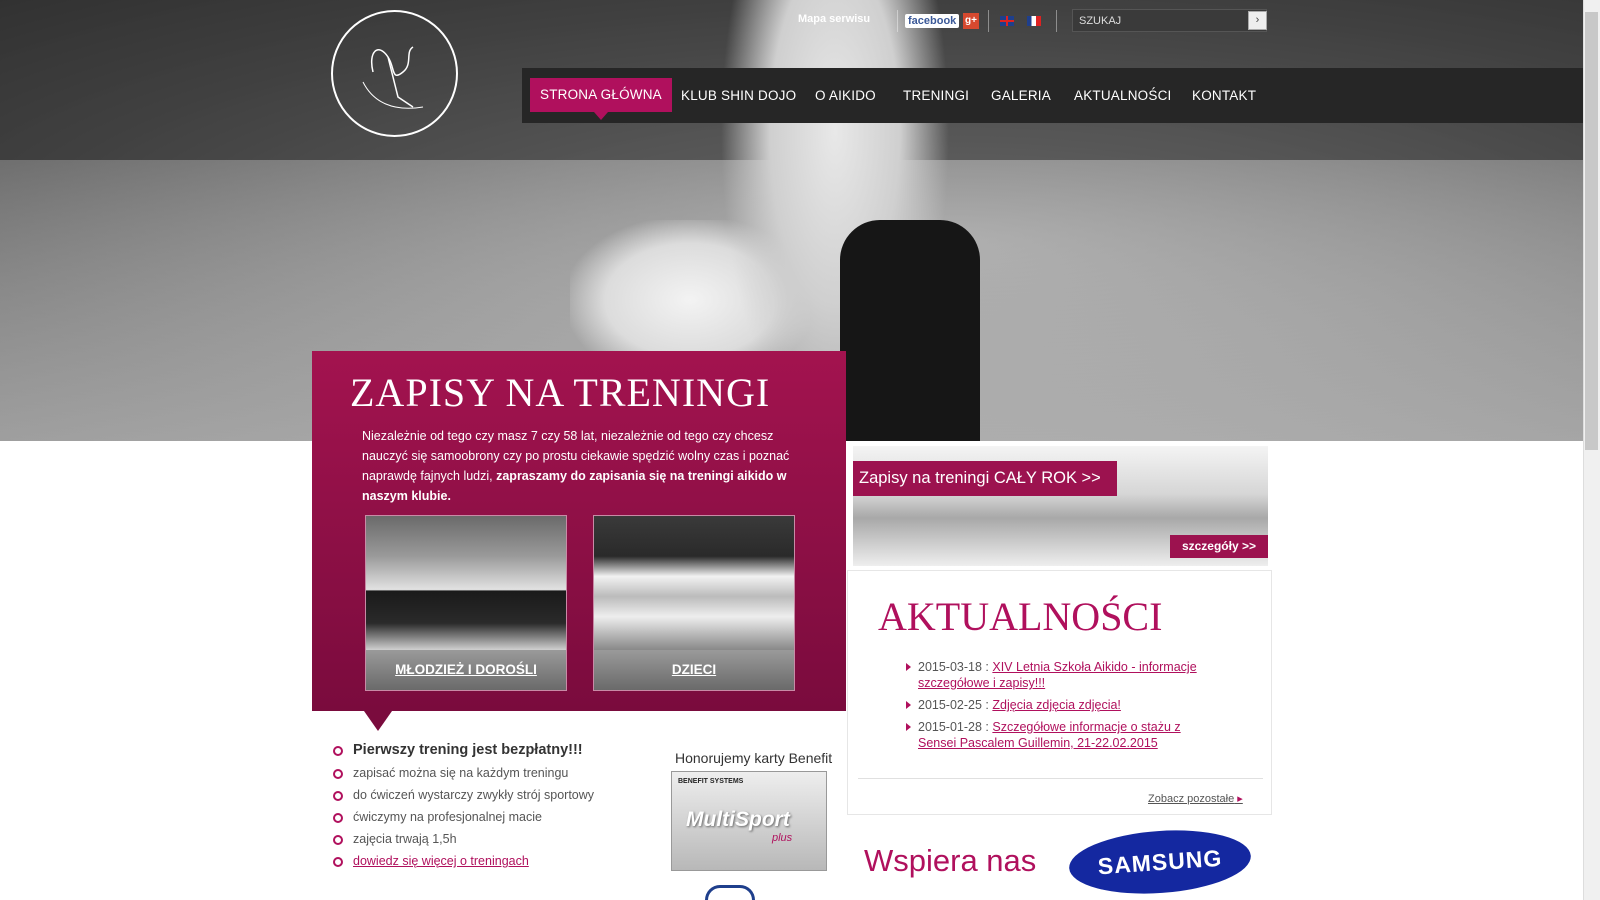 The height and width of the screenshot is (900, 1600). What do you see at coordinates (782, 838) in the screenshot?
I see `multisport-variant: plus` at bounding box center [782, 838].